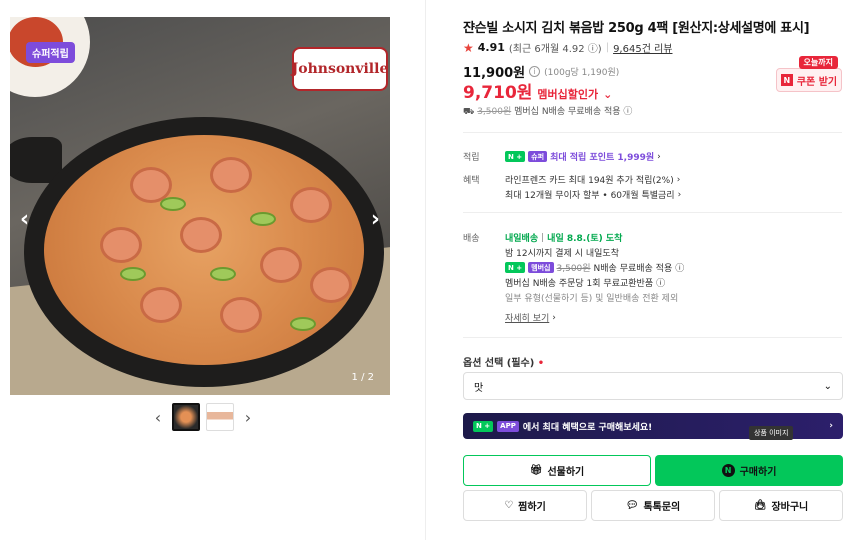  I want to click on image-prev-arrow: ‹, so click(24, 219).